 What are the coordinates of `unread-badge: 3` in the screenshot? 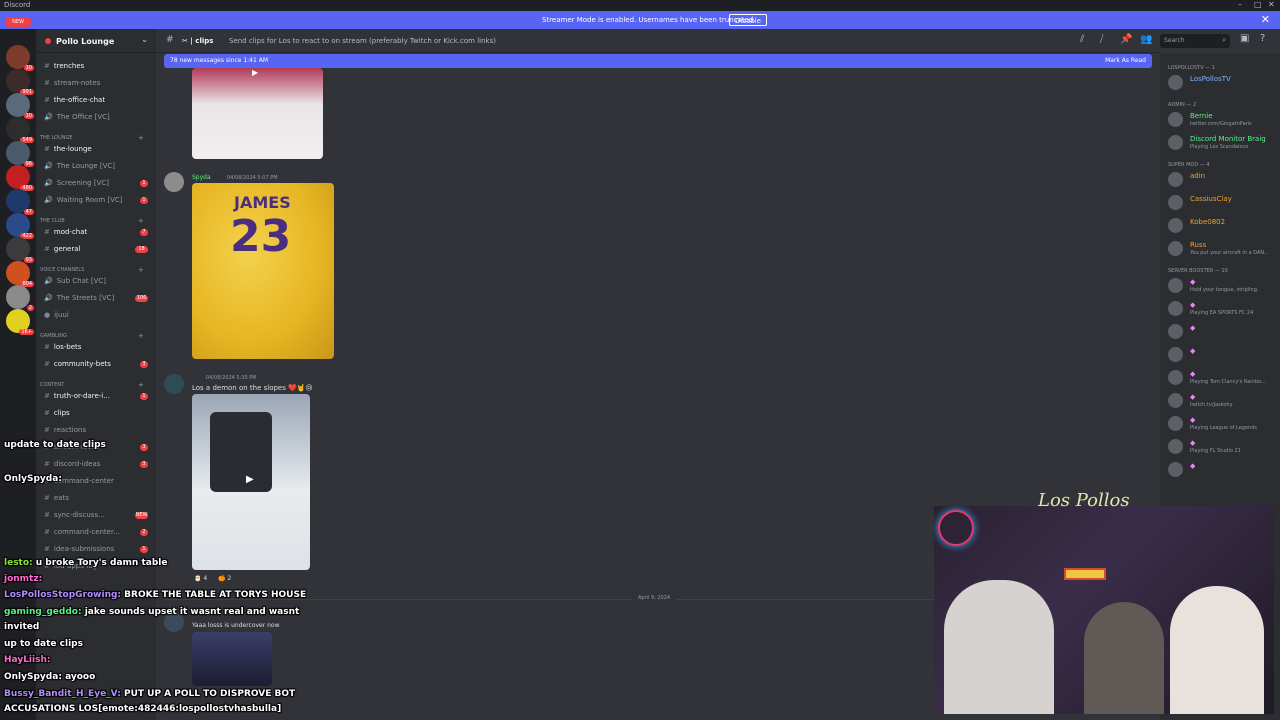 It's located at (144, 364).